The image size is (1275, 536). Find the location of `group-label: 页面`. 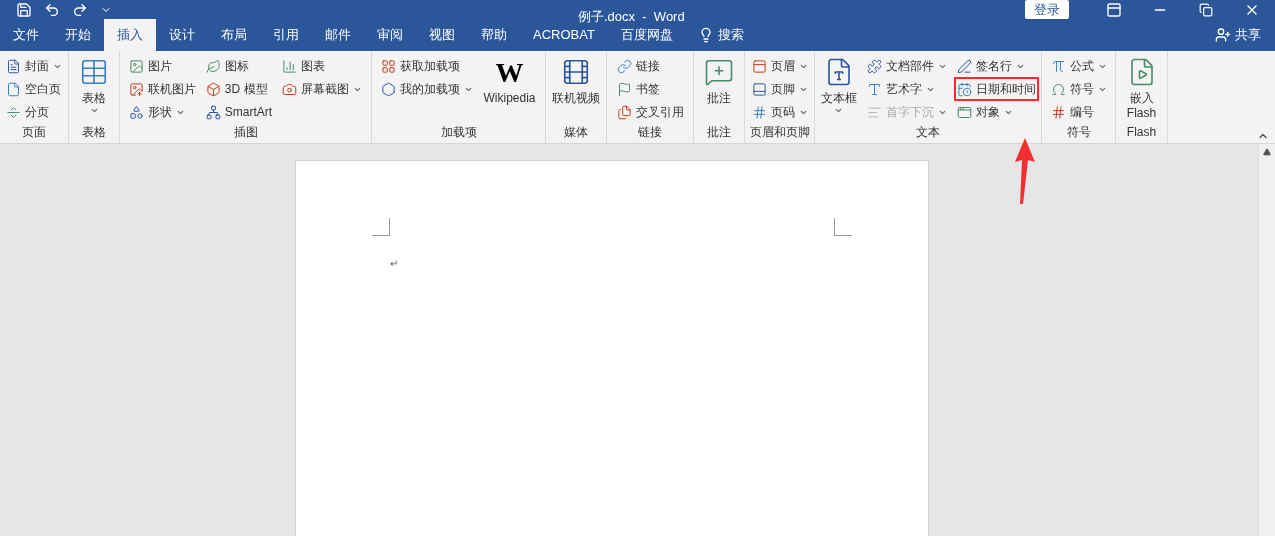

group-label: 页面 is located at coordinates (34, 132).